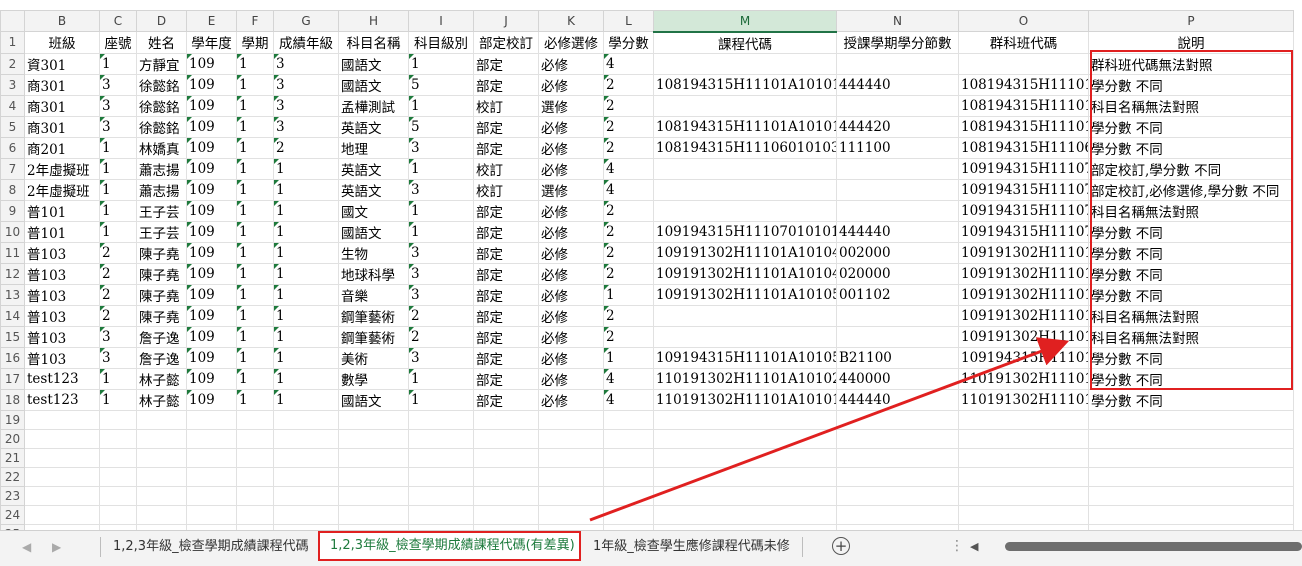  I want to click on cell: 群科班代碼無法對照, so click(1191, 63).